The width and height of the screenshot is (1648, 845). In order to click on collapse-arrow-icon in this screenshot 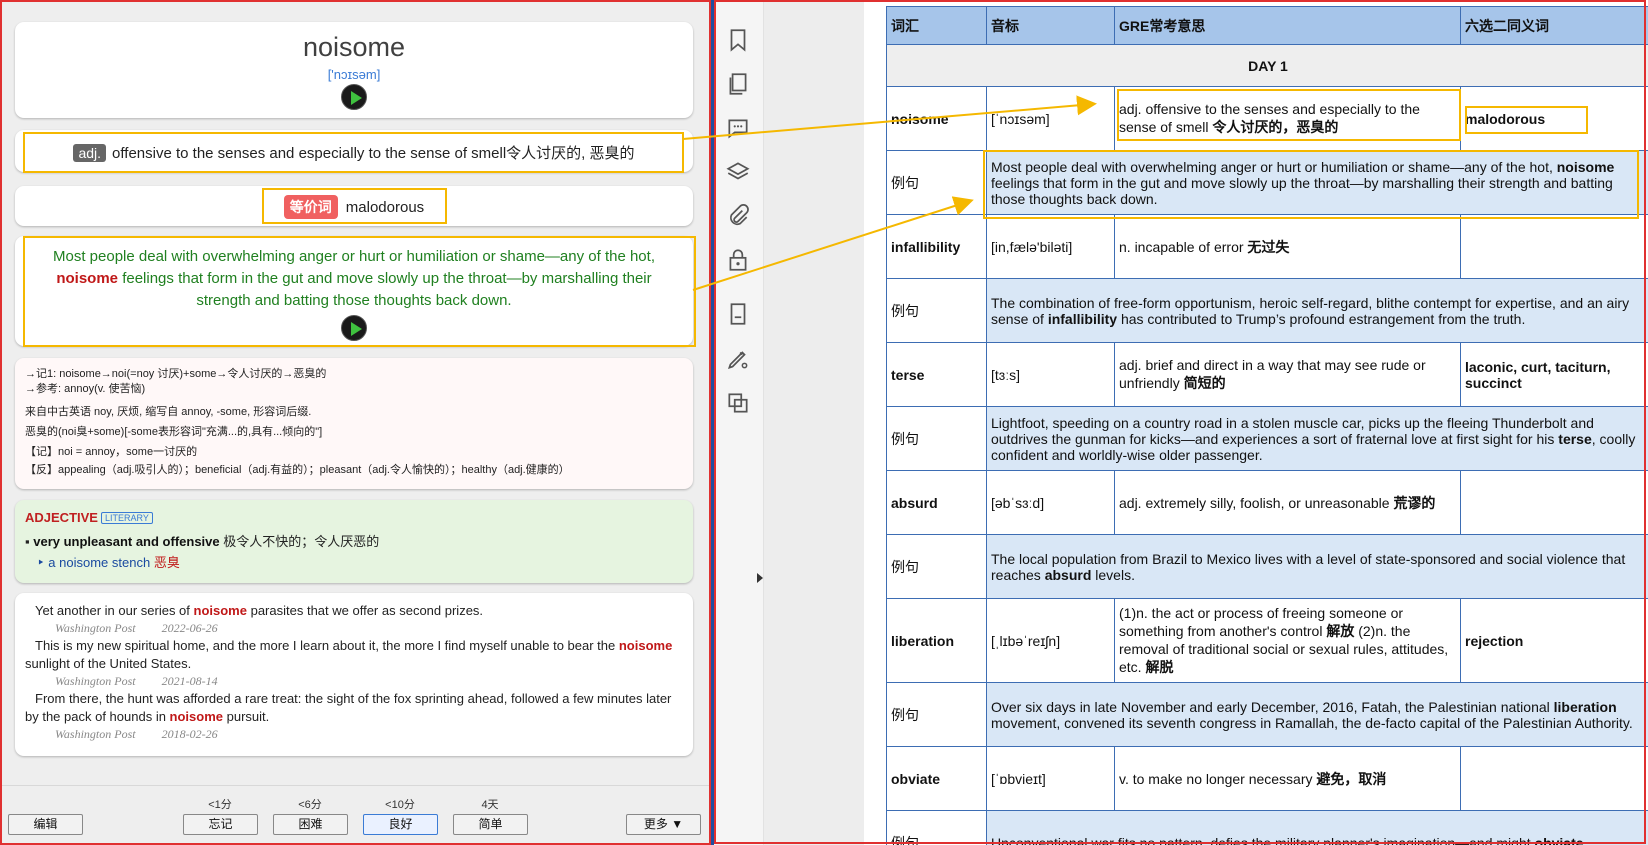, I will do `click(760, 578)`.